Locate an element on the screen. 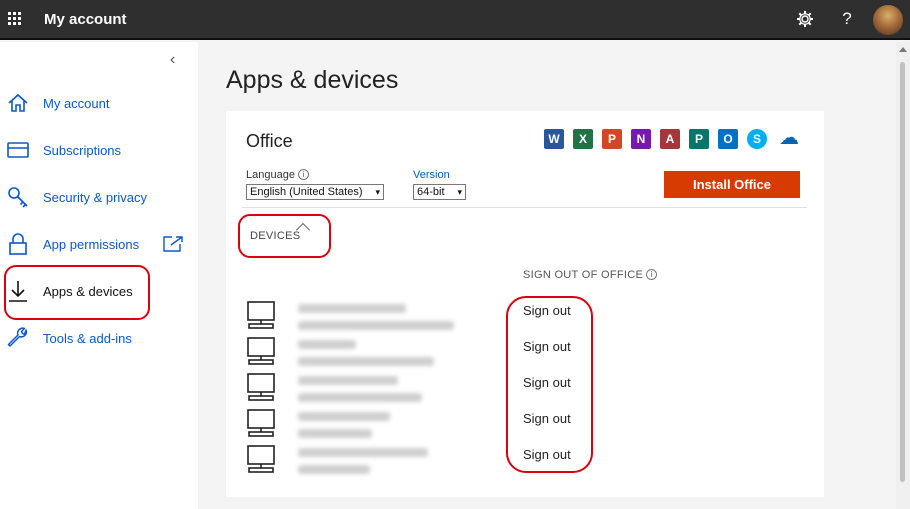  home-icon is located at coordinates (18, 102).